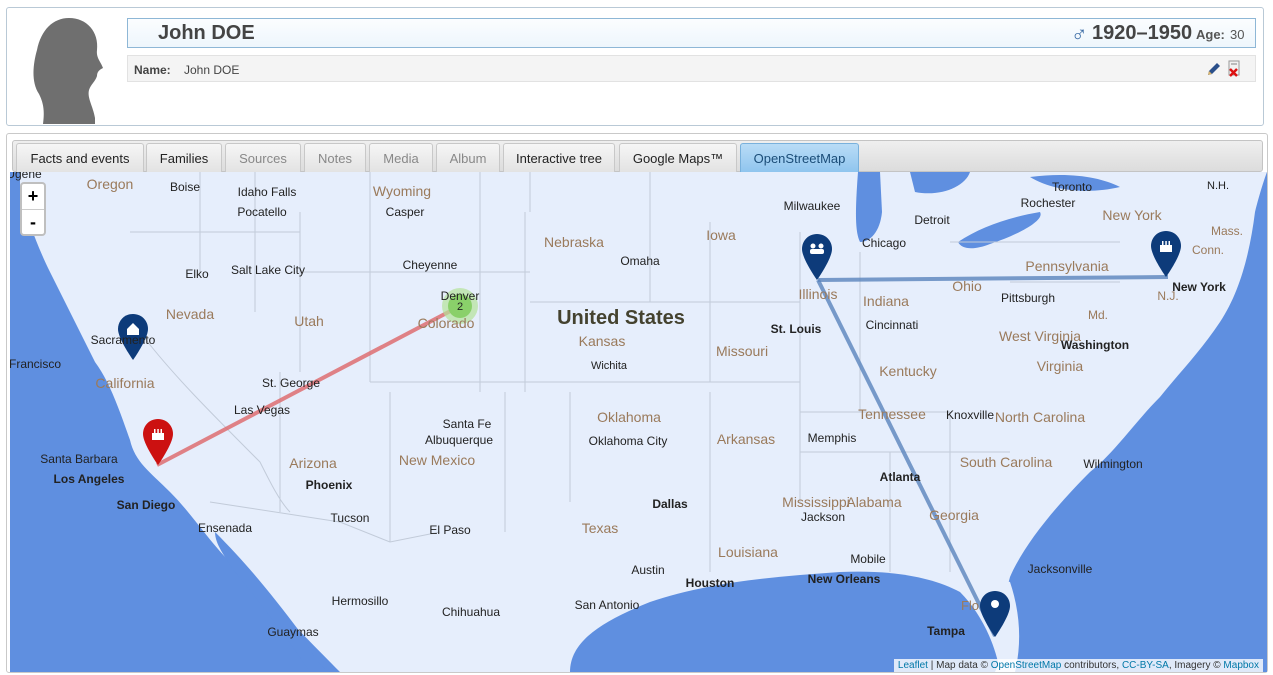  Describe the element at coordinates (1227, 231) in the screenshot. I see `state-label: Mass.` at that location.